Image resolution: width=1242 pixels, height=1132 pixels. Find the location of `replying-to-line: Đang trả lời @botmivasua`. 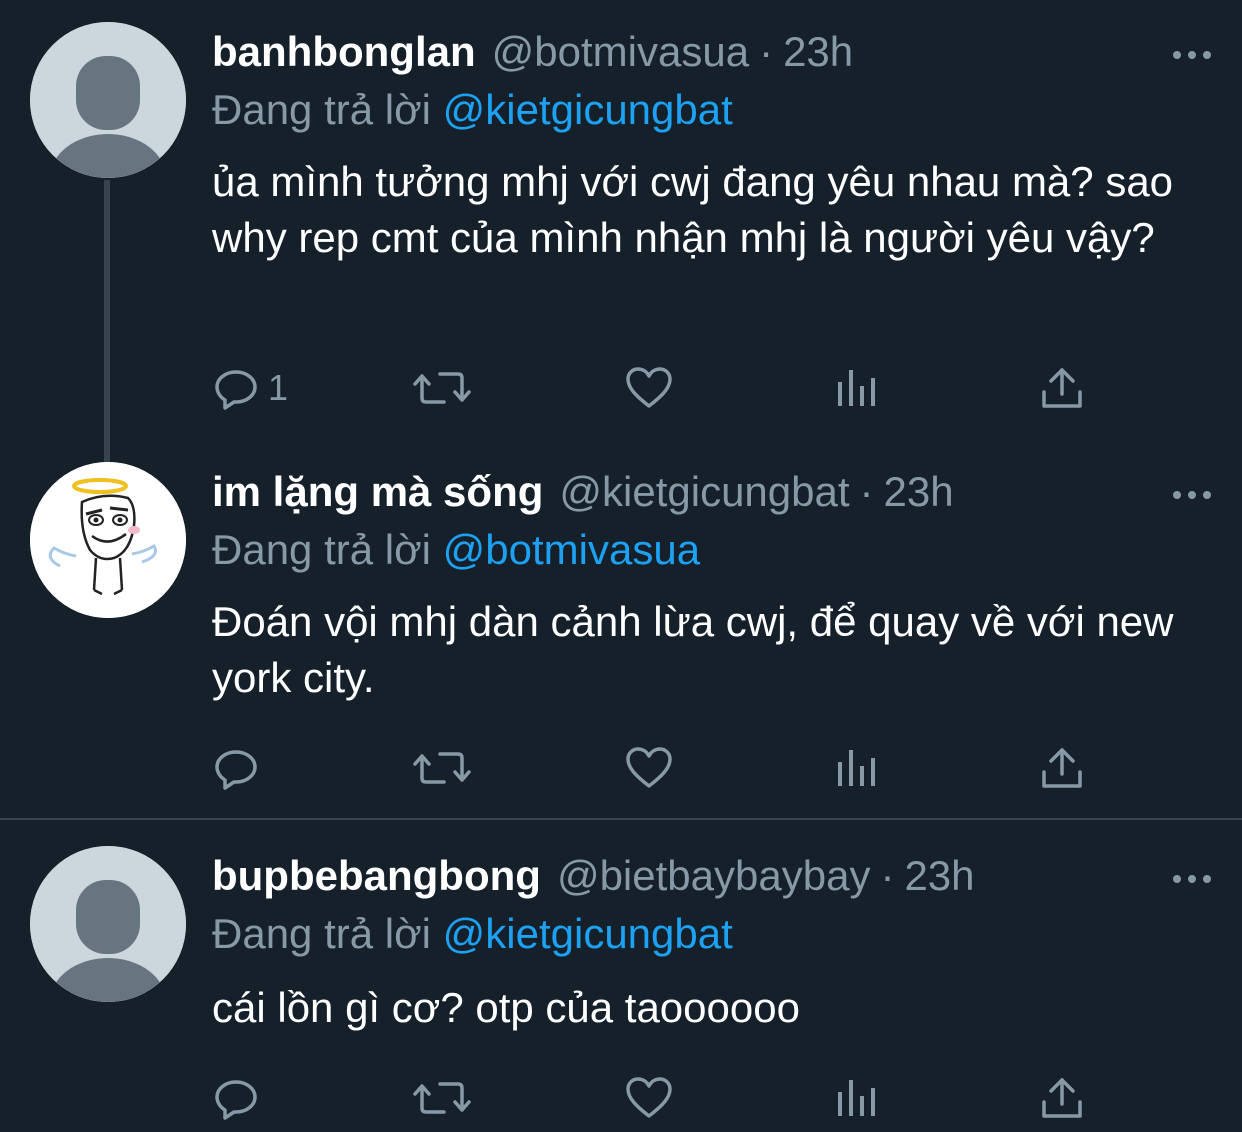

replying-to-line: Đang trả lời @botmivasua is located at coordinates (456, 550).